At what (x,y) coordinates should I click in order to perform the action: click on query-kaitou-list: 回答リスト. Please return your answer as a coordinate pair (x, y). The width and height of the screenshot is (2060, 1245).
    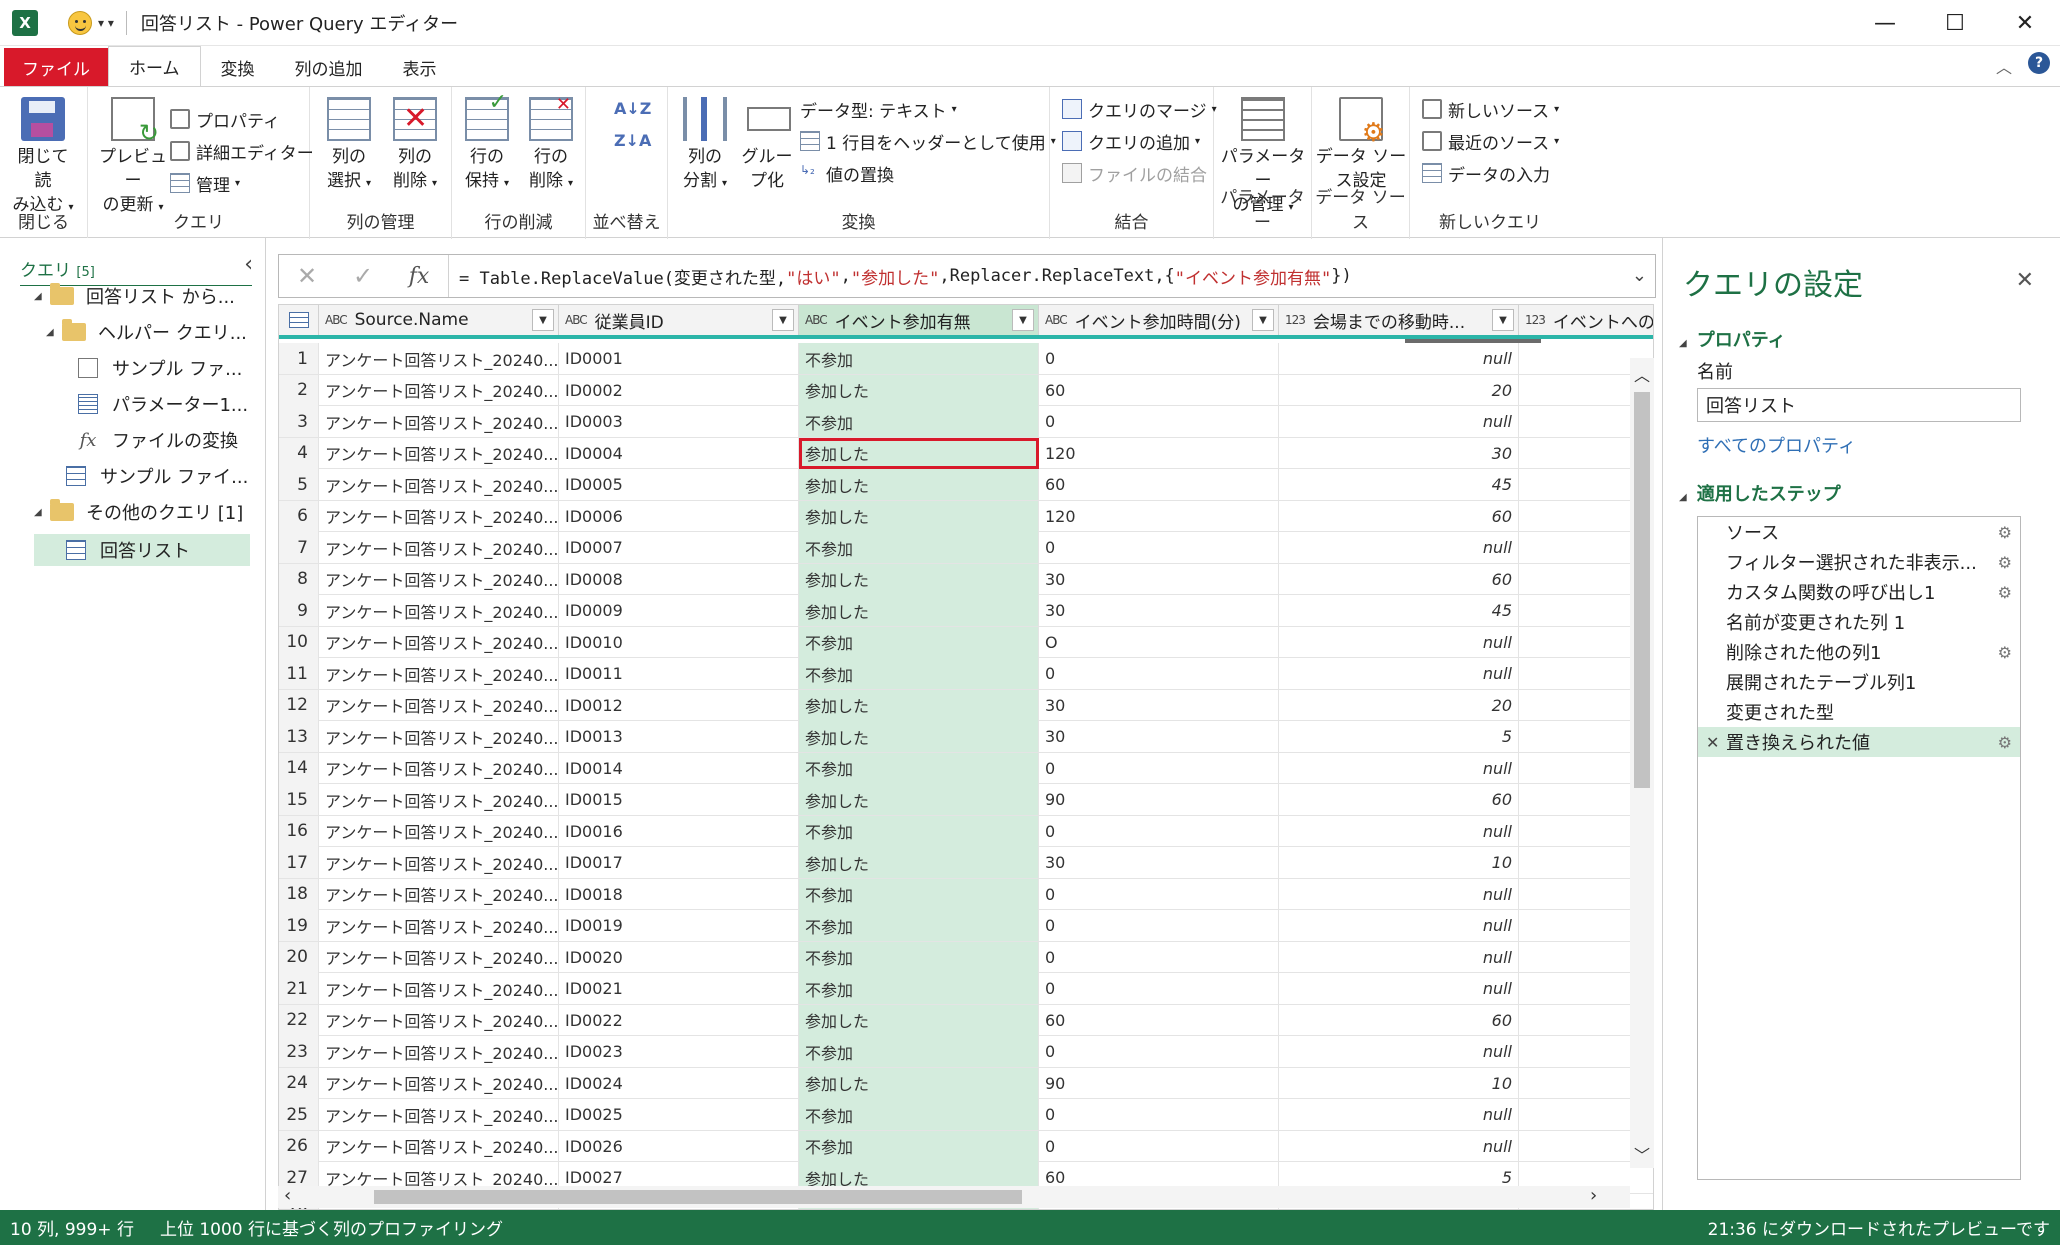
    Looking at the image, I should click on (142, 550).